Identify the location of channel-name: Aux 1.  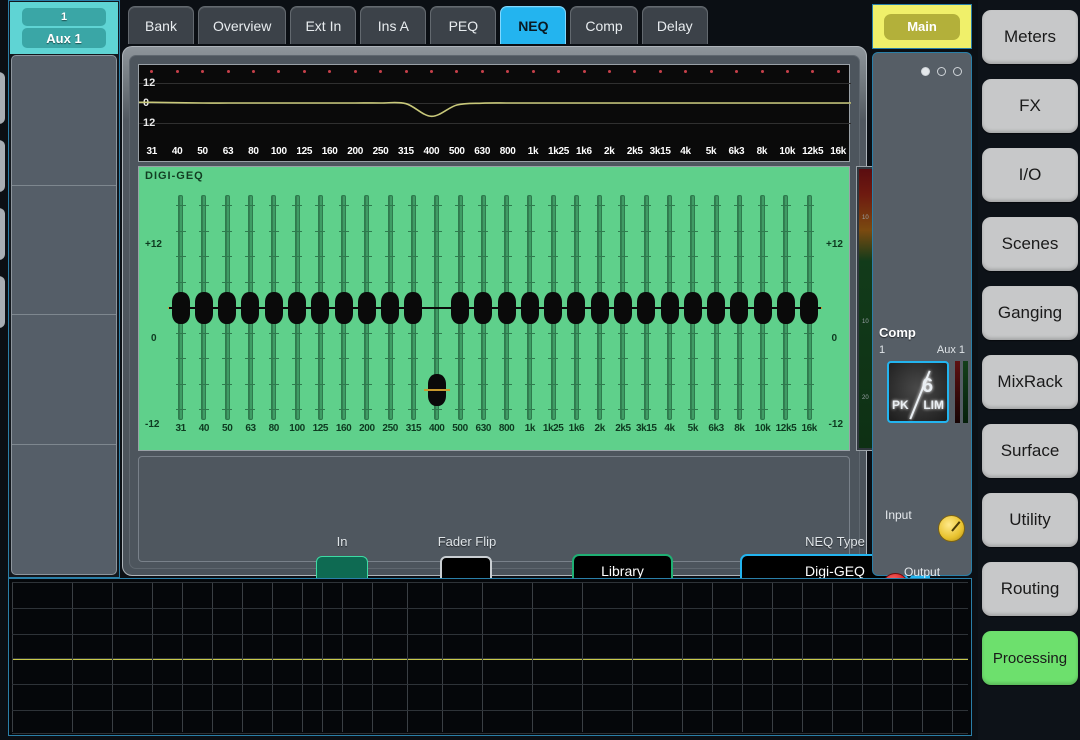
(64, 38).